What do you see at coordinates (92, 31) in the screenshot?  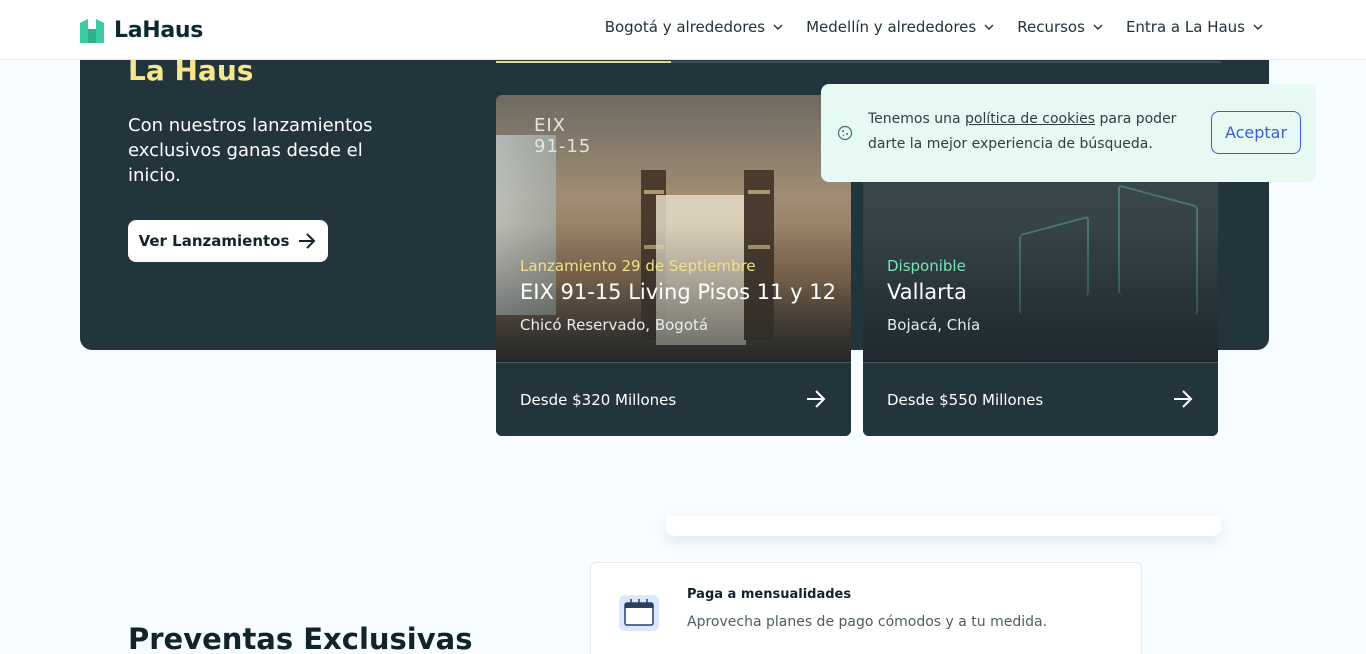 I see `lahaus-logo-icon` at bounding box center [92, 31].